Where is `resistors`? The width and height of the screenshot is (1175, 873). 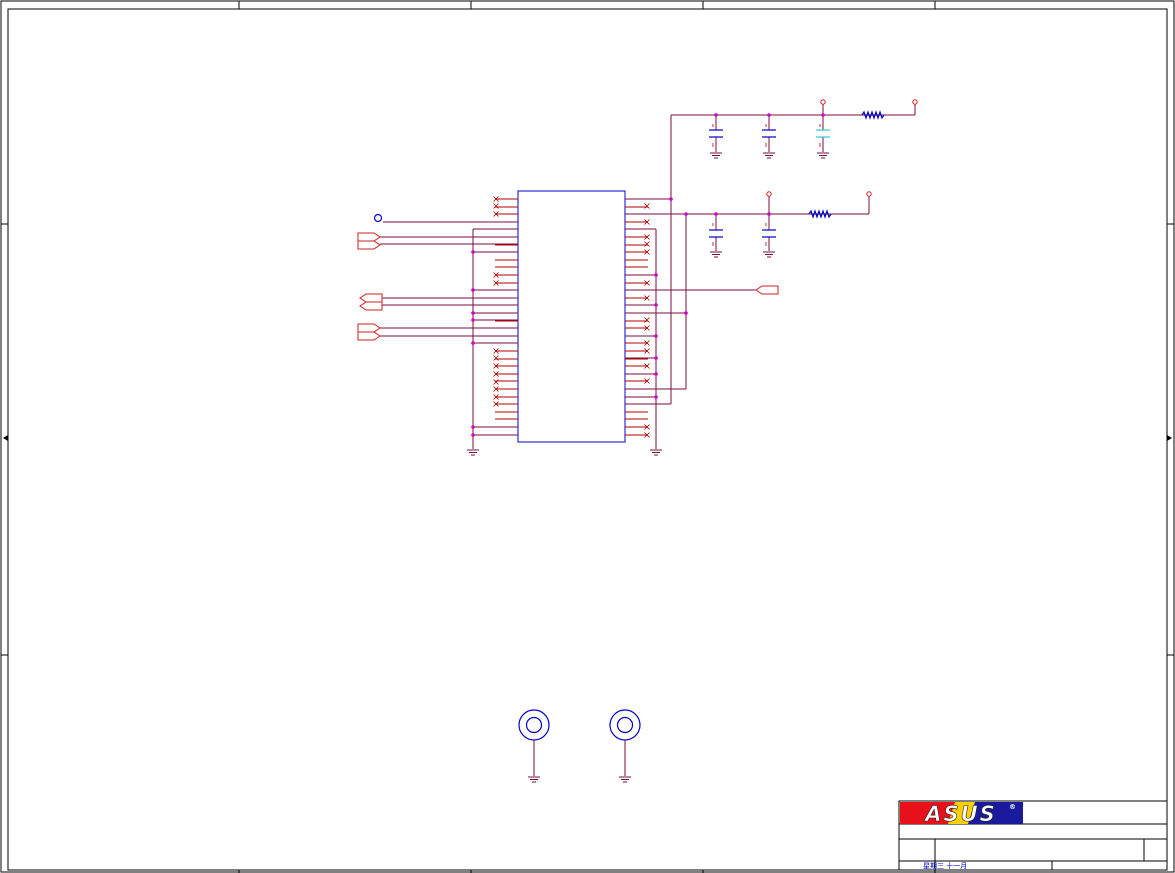 resistors is located at coordinates (846, 164).